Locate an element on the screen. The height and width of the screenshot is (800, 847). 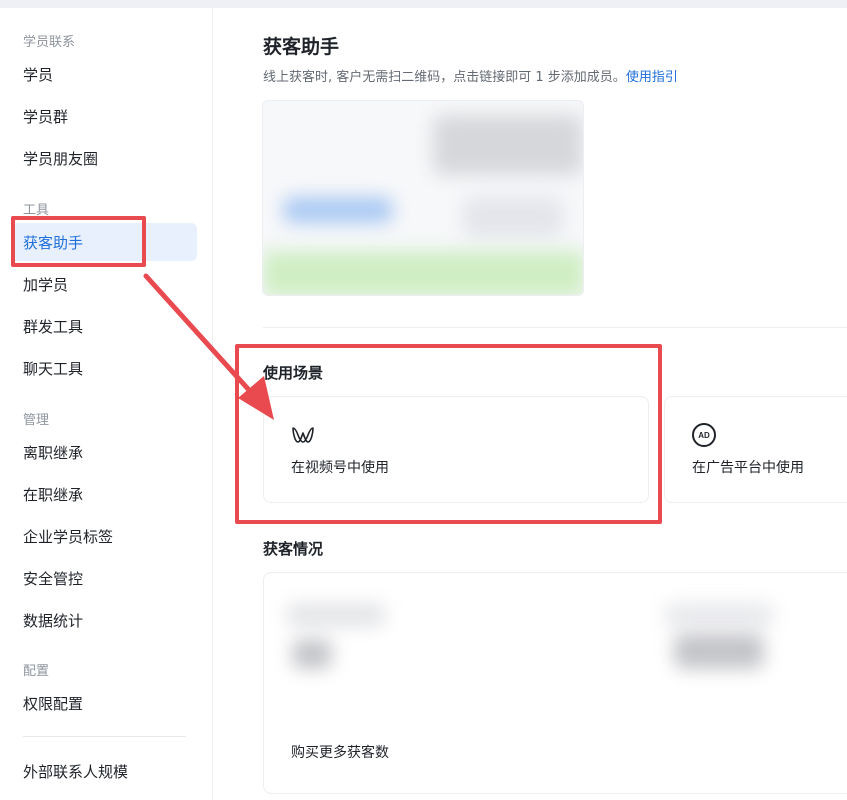
sidebar-item-student-tags: 企业学员标签 is located at coordinates (104, 536).